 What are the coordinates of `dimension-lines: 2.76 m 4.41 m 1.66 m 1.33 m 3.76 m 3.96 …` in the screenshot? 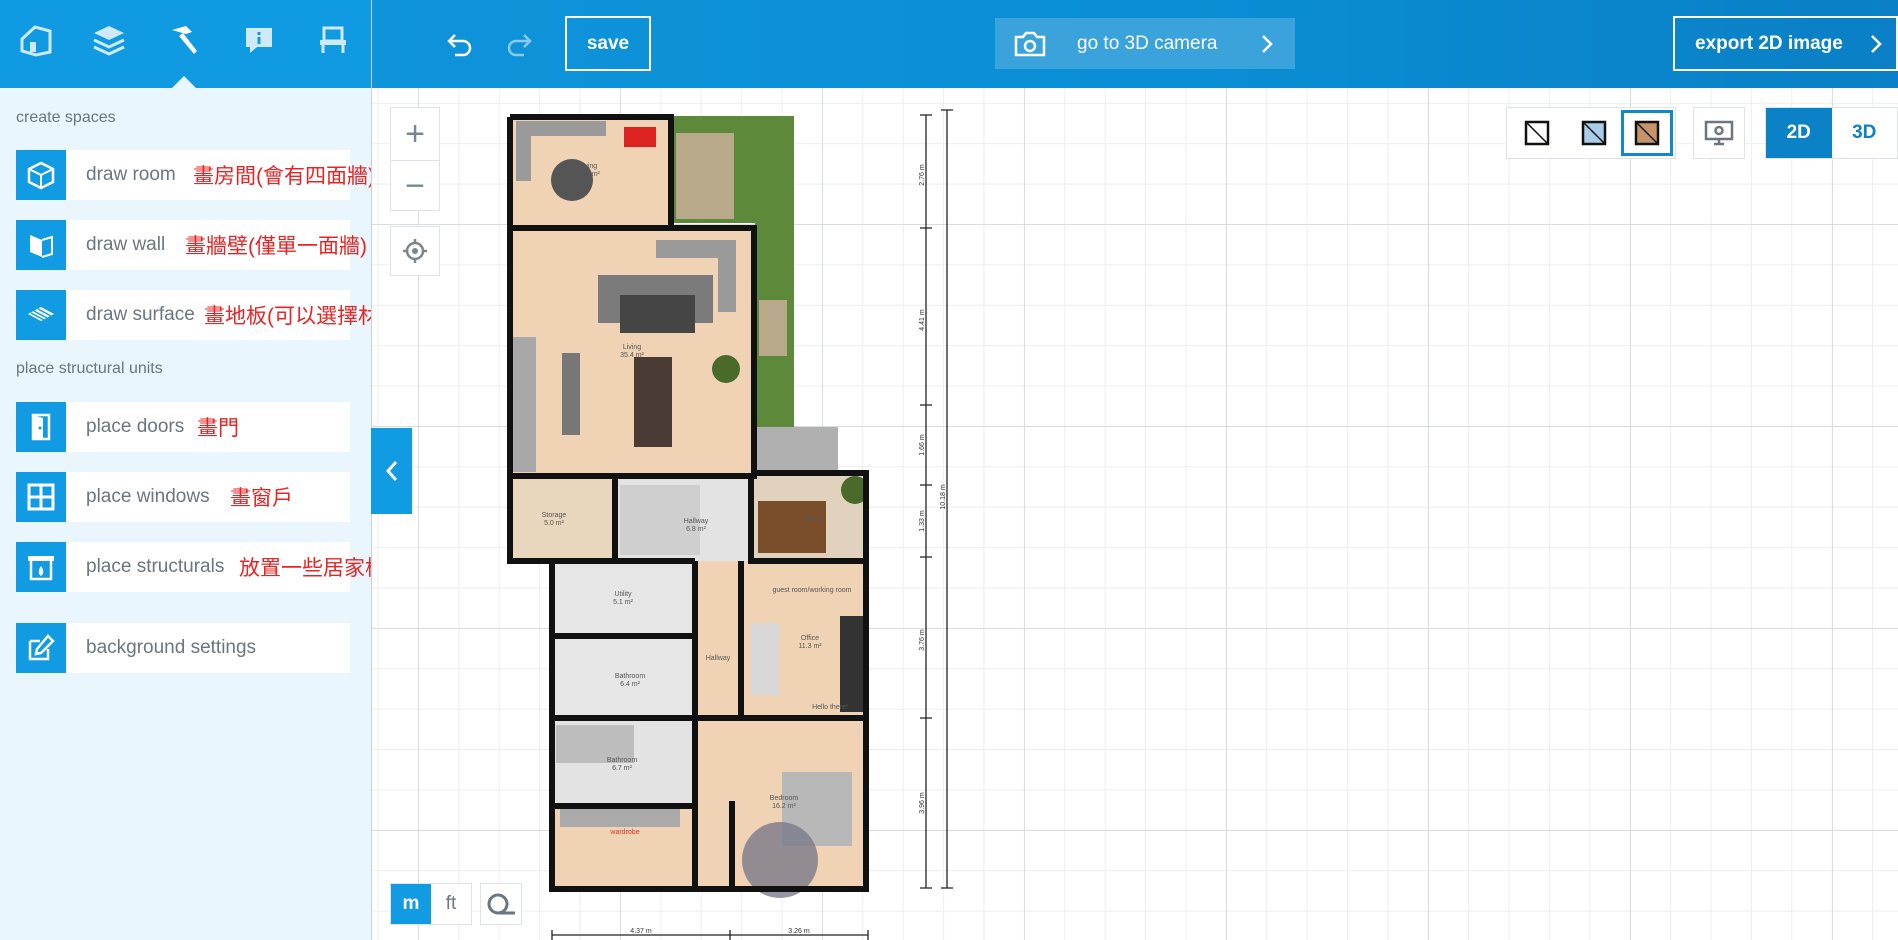 It's located at (936, 499).